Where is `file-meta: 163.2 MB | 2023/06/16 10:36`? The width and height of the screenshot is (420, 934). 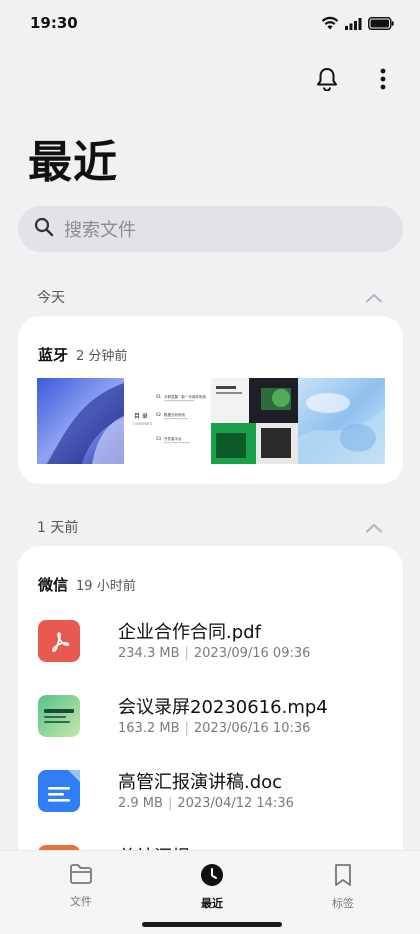 file-meta: 163.2 MB | 2023/06/16 10:36 is located at coordinates (214, 728).